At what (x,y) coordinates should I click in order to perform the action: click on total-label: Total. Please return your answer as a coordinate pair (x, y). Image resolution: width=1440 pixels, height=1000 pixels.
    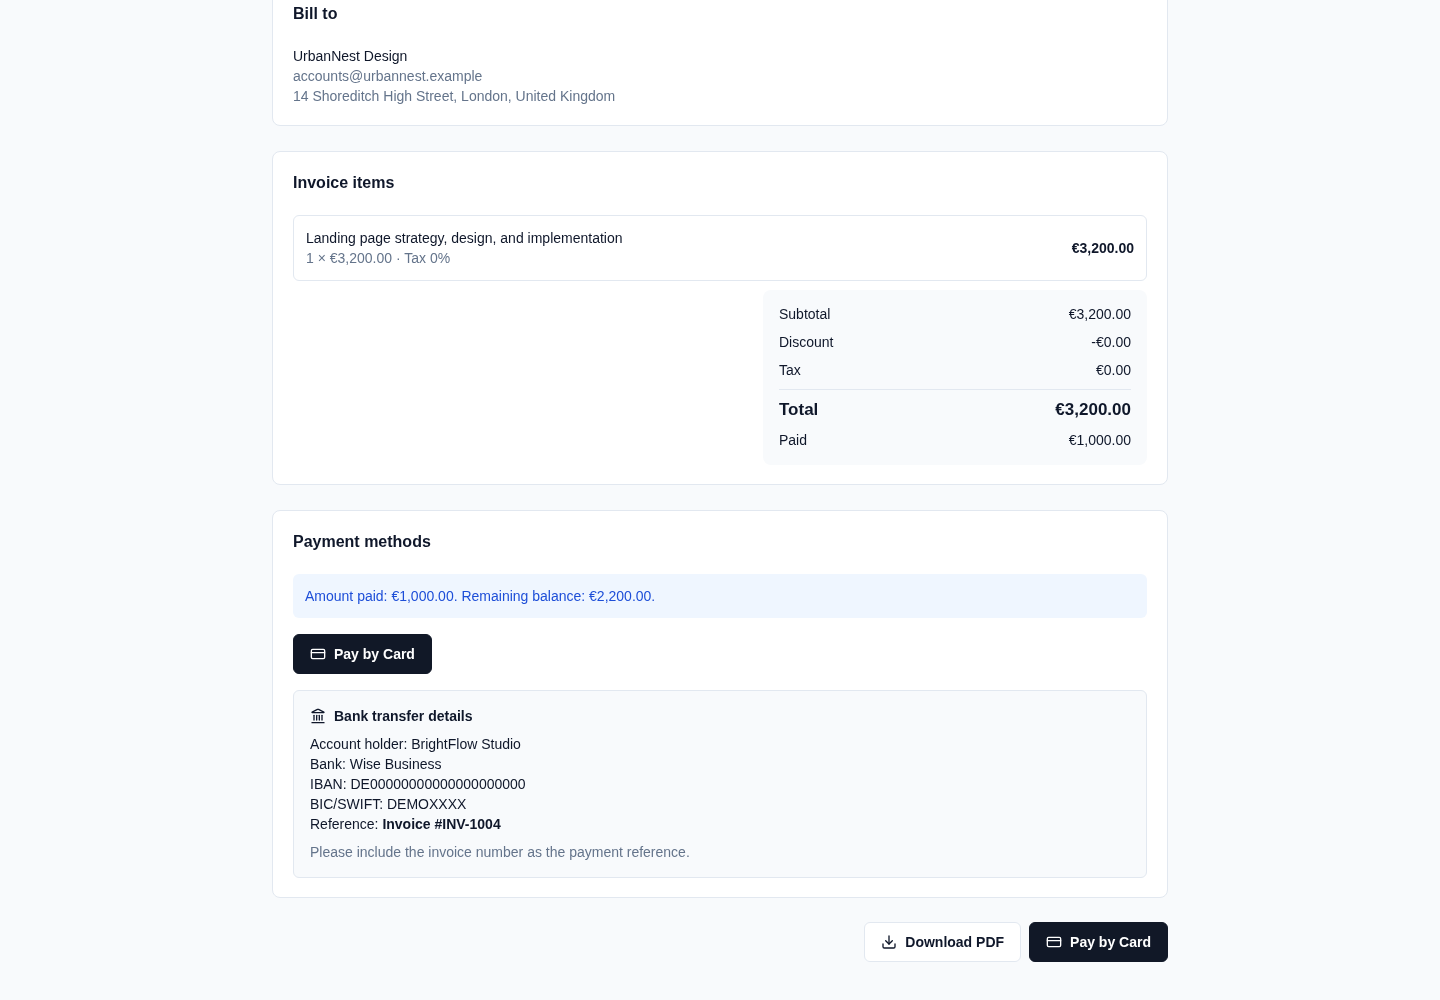
    Looking at the image, I should click on (799, 410).